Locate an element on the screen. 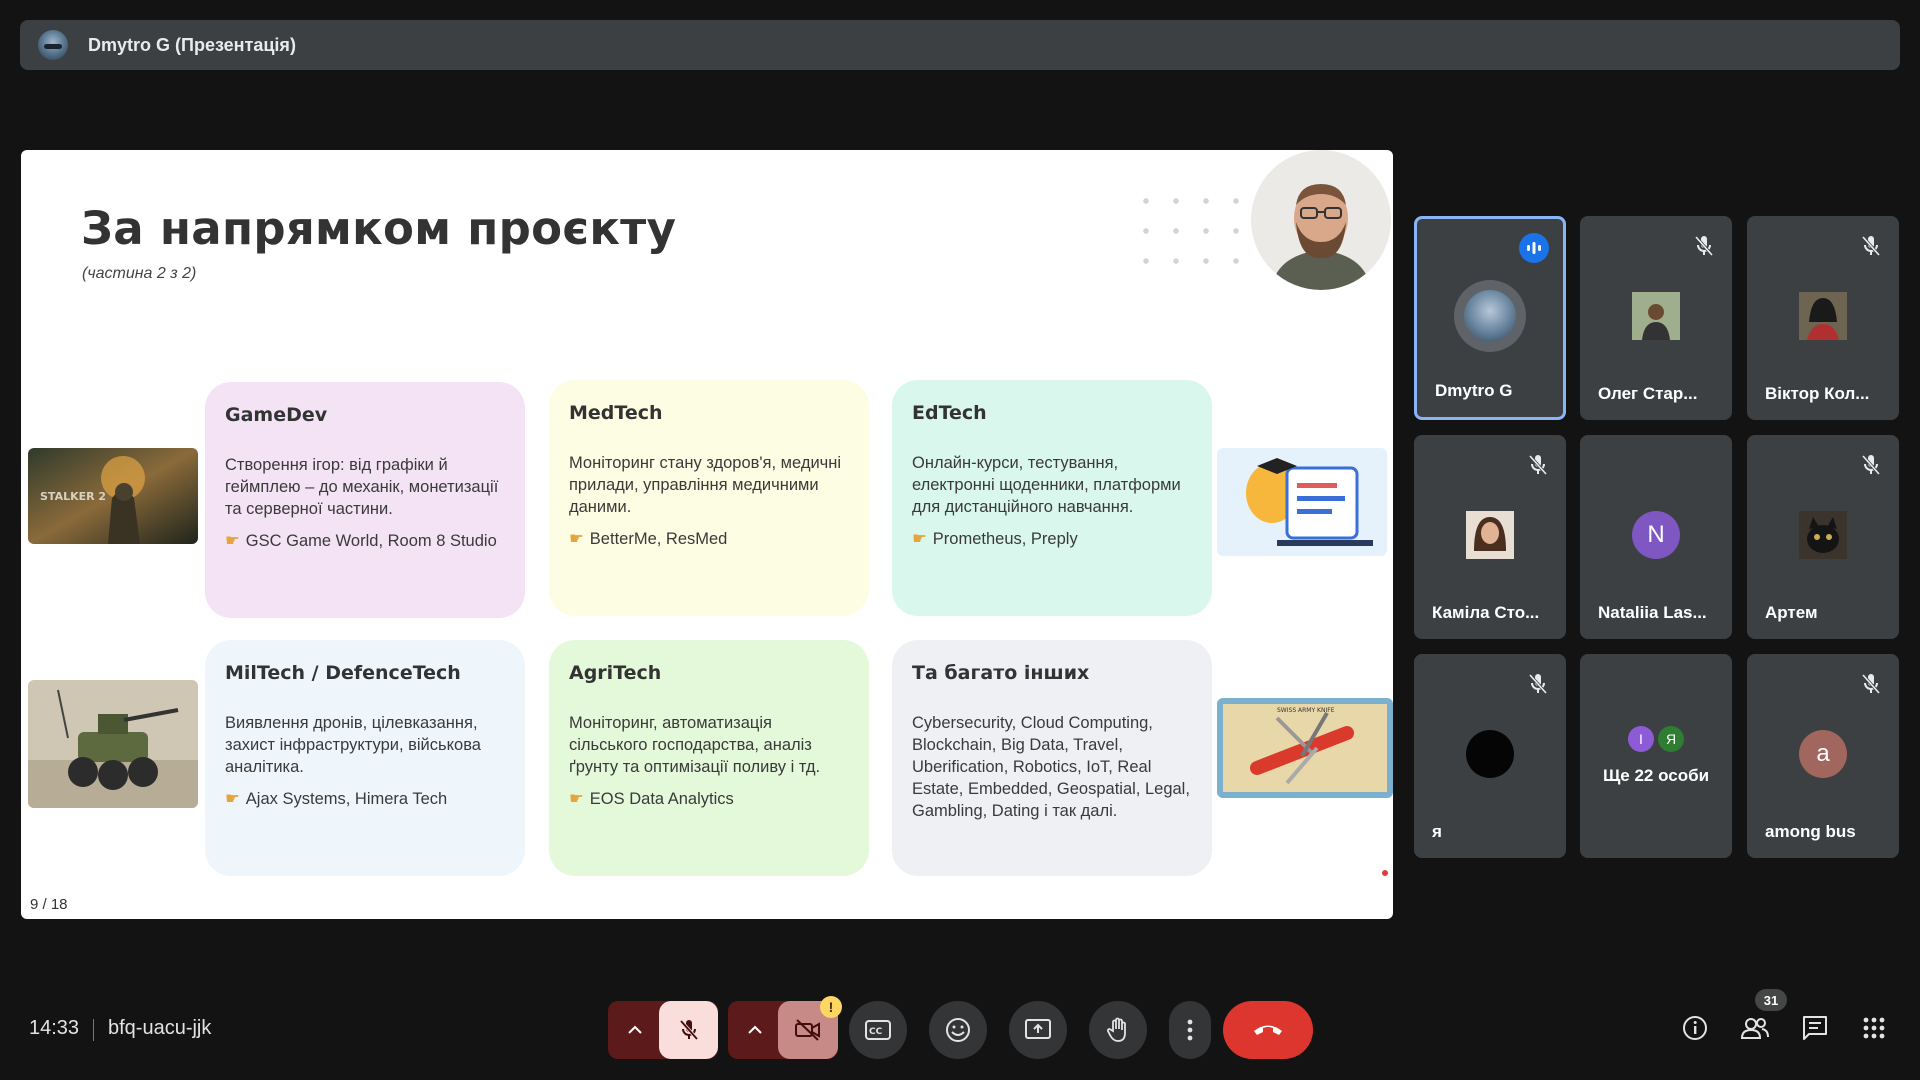 The image size is (1920, 1080). camera-off-icon is located at coordinates (807, 1030).